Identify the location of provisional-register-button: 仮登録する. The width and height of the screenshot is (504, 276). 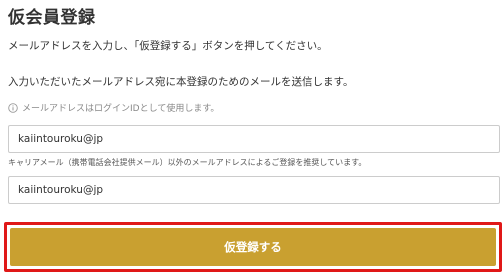
(253, 247).